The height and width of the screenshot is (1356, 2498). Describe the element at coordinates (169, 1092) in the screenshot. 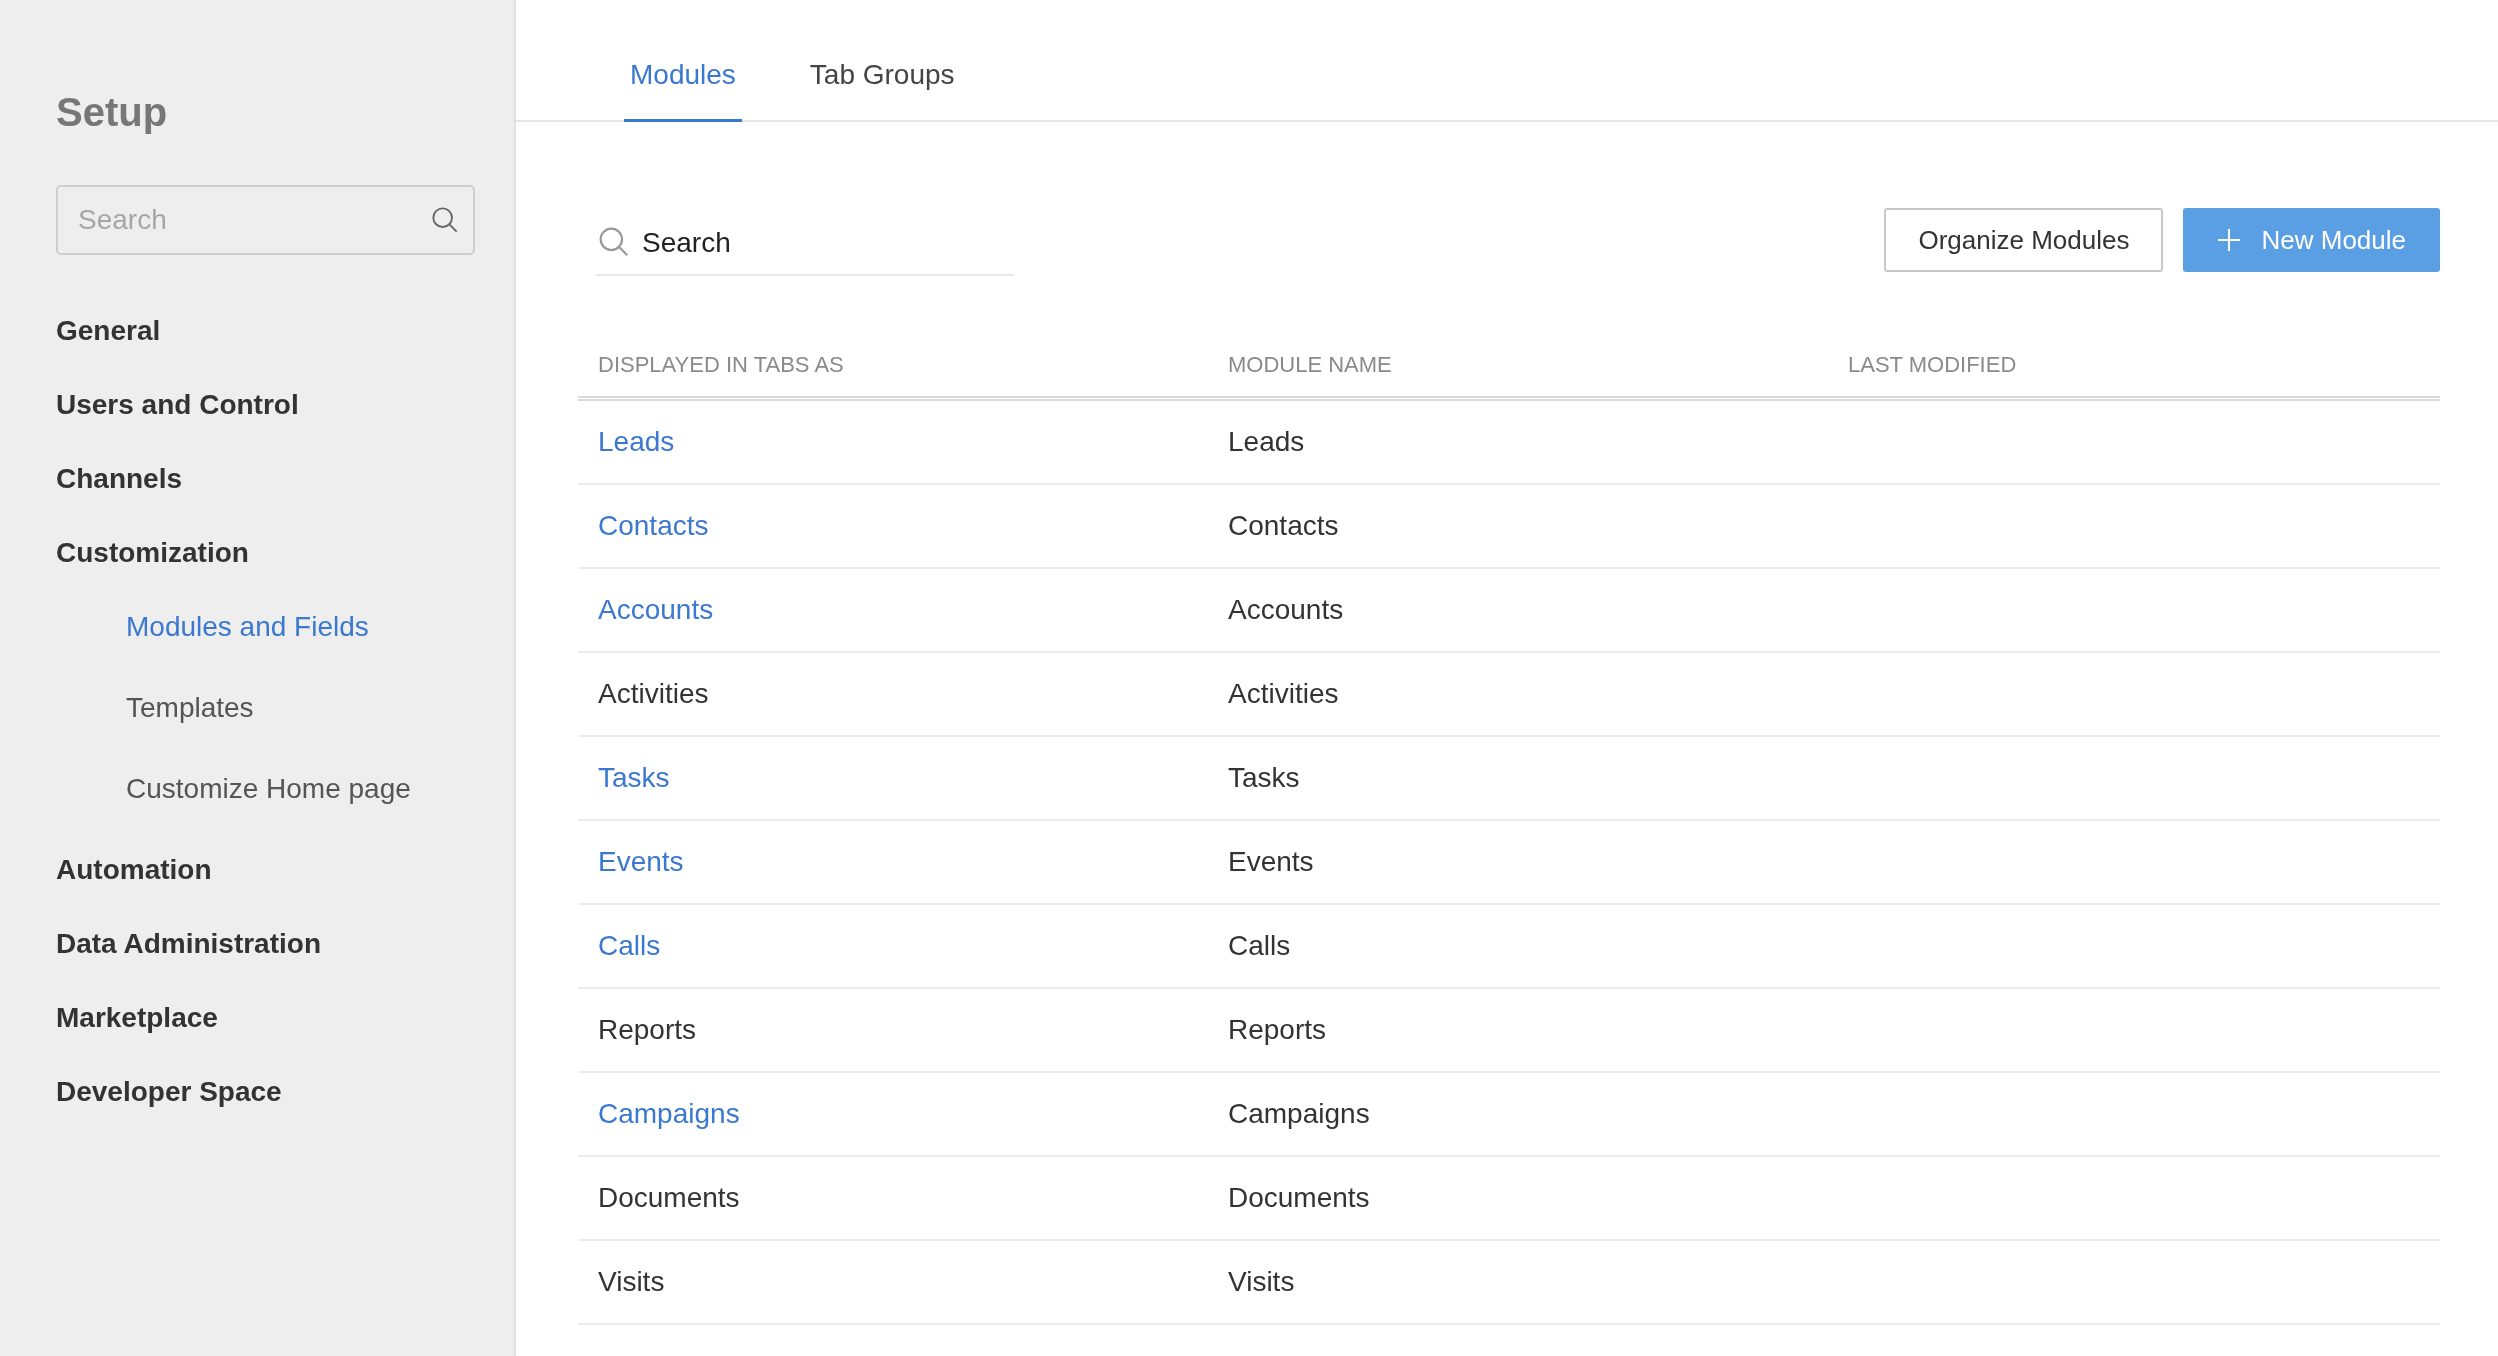

I see `sidebar-item: Developer Space` at that location.